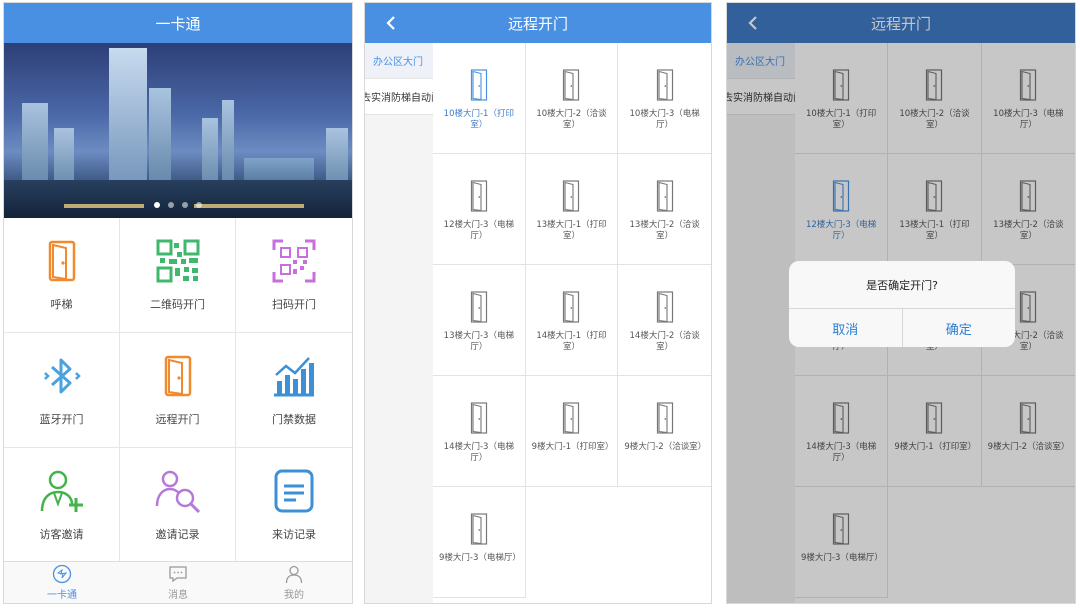 The width and height of the screenshot is (1080, 609). I want to click on visitor-invite-tile: 访客邀请, so click(62, 505).